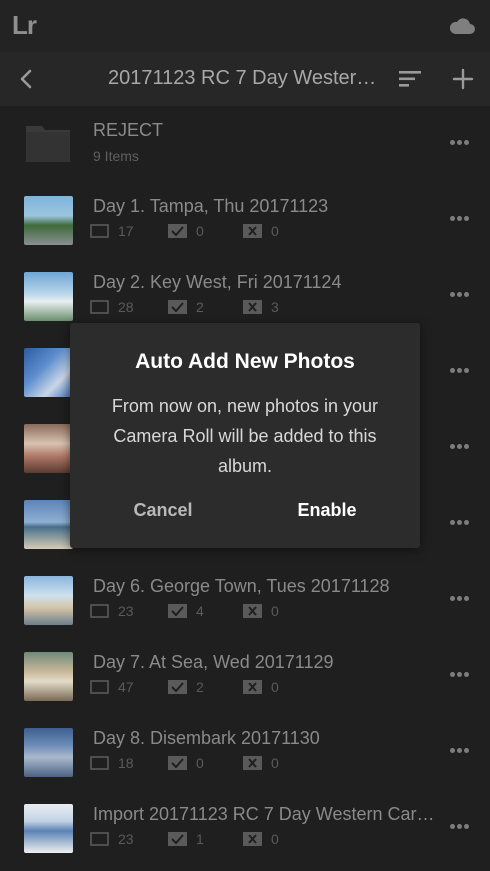  What do you see at coordinates (24, 25) in the screenshot?
I see `lightroom-logo: Lr` at bounding box center [24, 25].